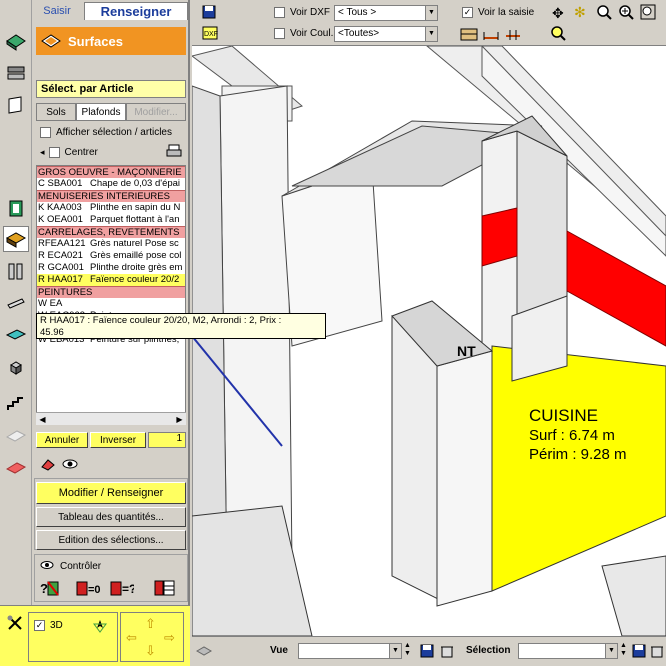 This screenshot has width=666, height=666. I want to click on vue-select: ▼, so click(350, 651).